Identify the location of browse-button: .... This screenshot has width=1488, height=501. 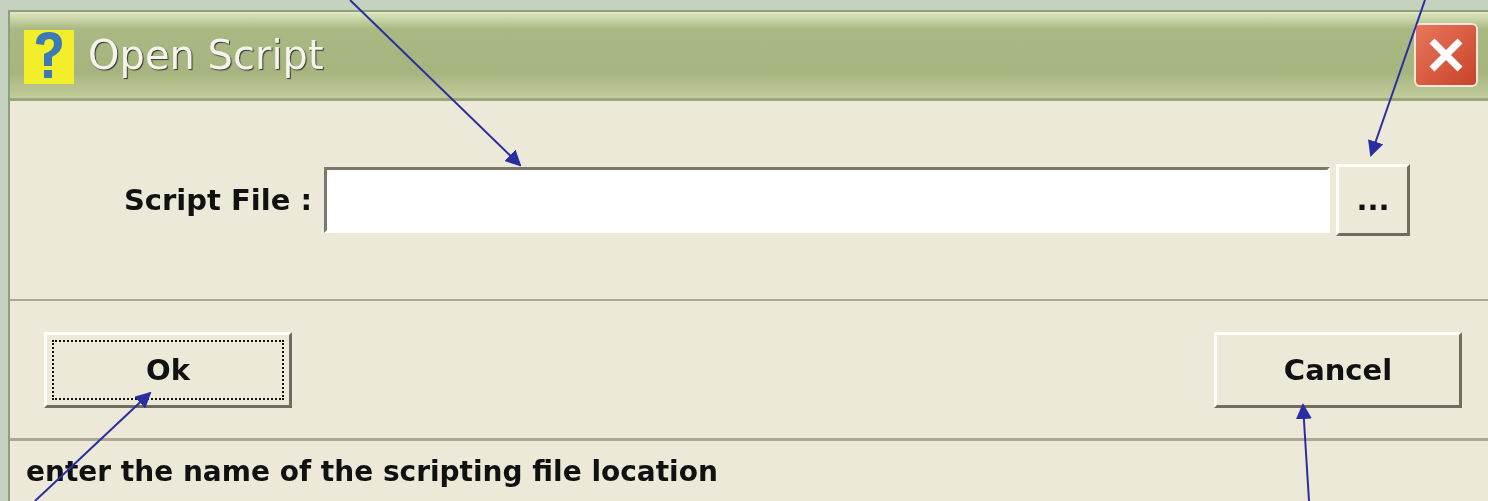
(1373, 200).